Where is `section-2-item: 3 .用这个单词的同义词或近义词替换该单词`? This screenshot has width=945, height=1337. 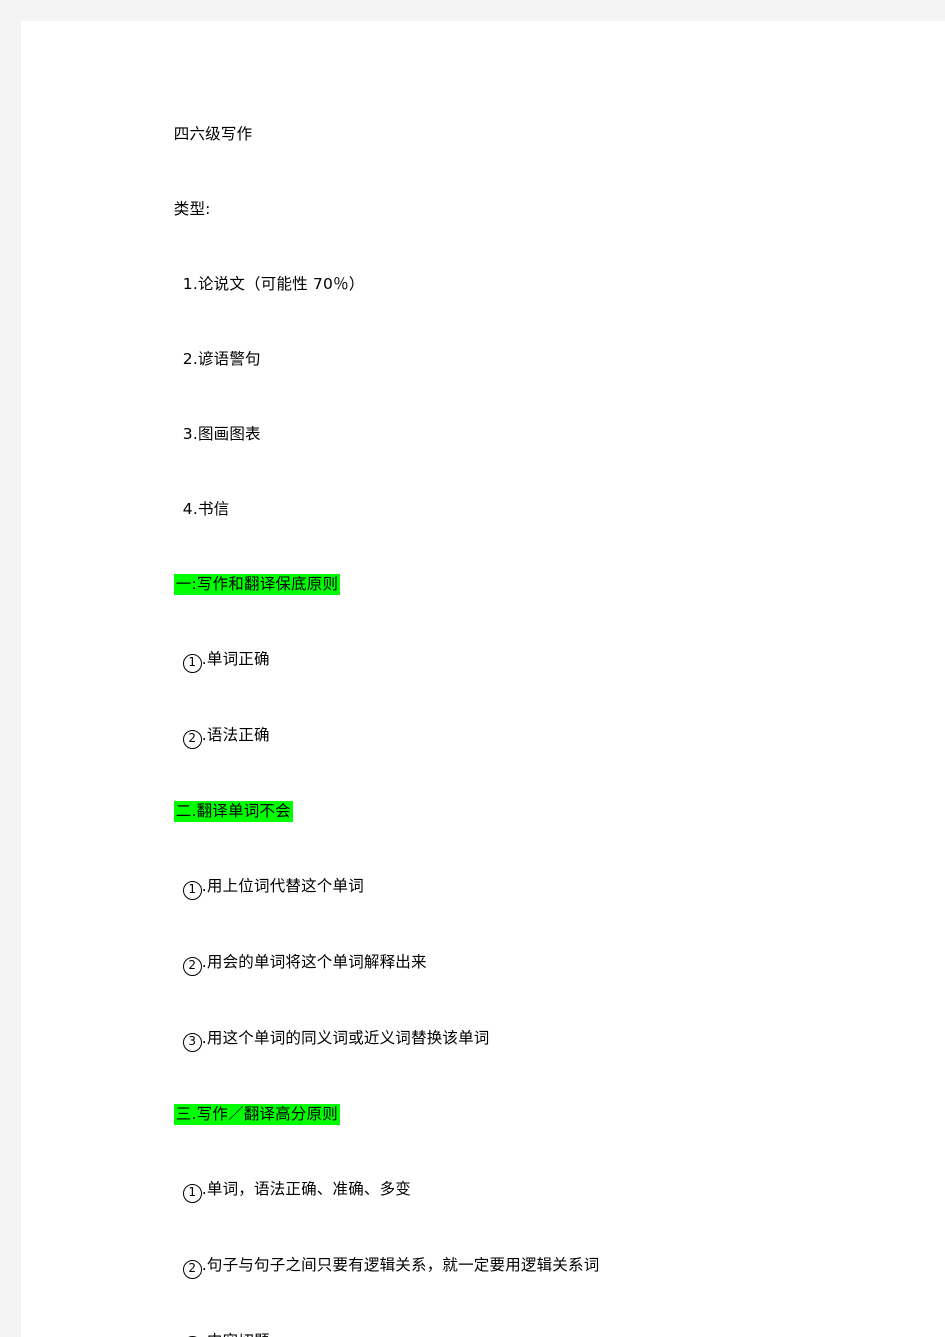 section-2-item: 3 .用这个单词的同义词或近义词替换该单词 is located at coordinates (538, 1039).